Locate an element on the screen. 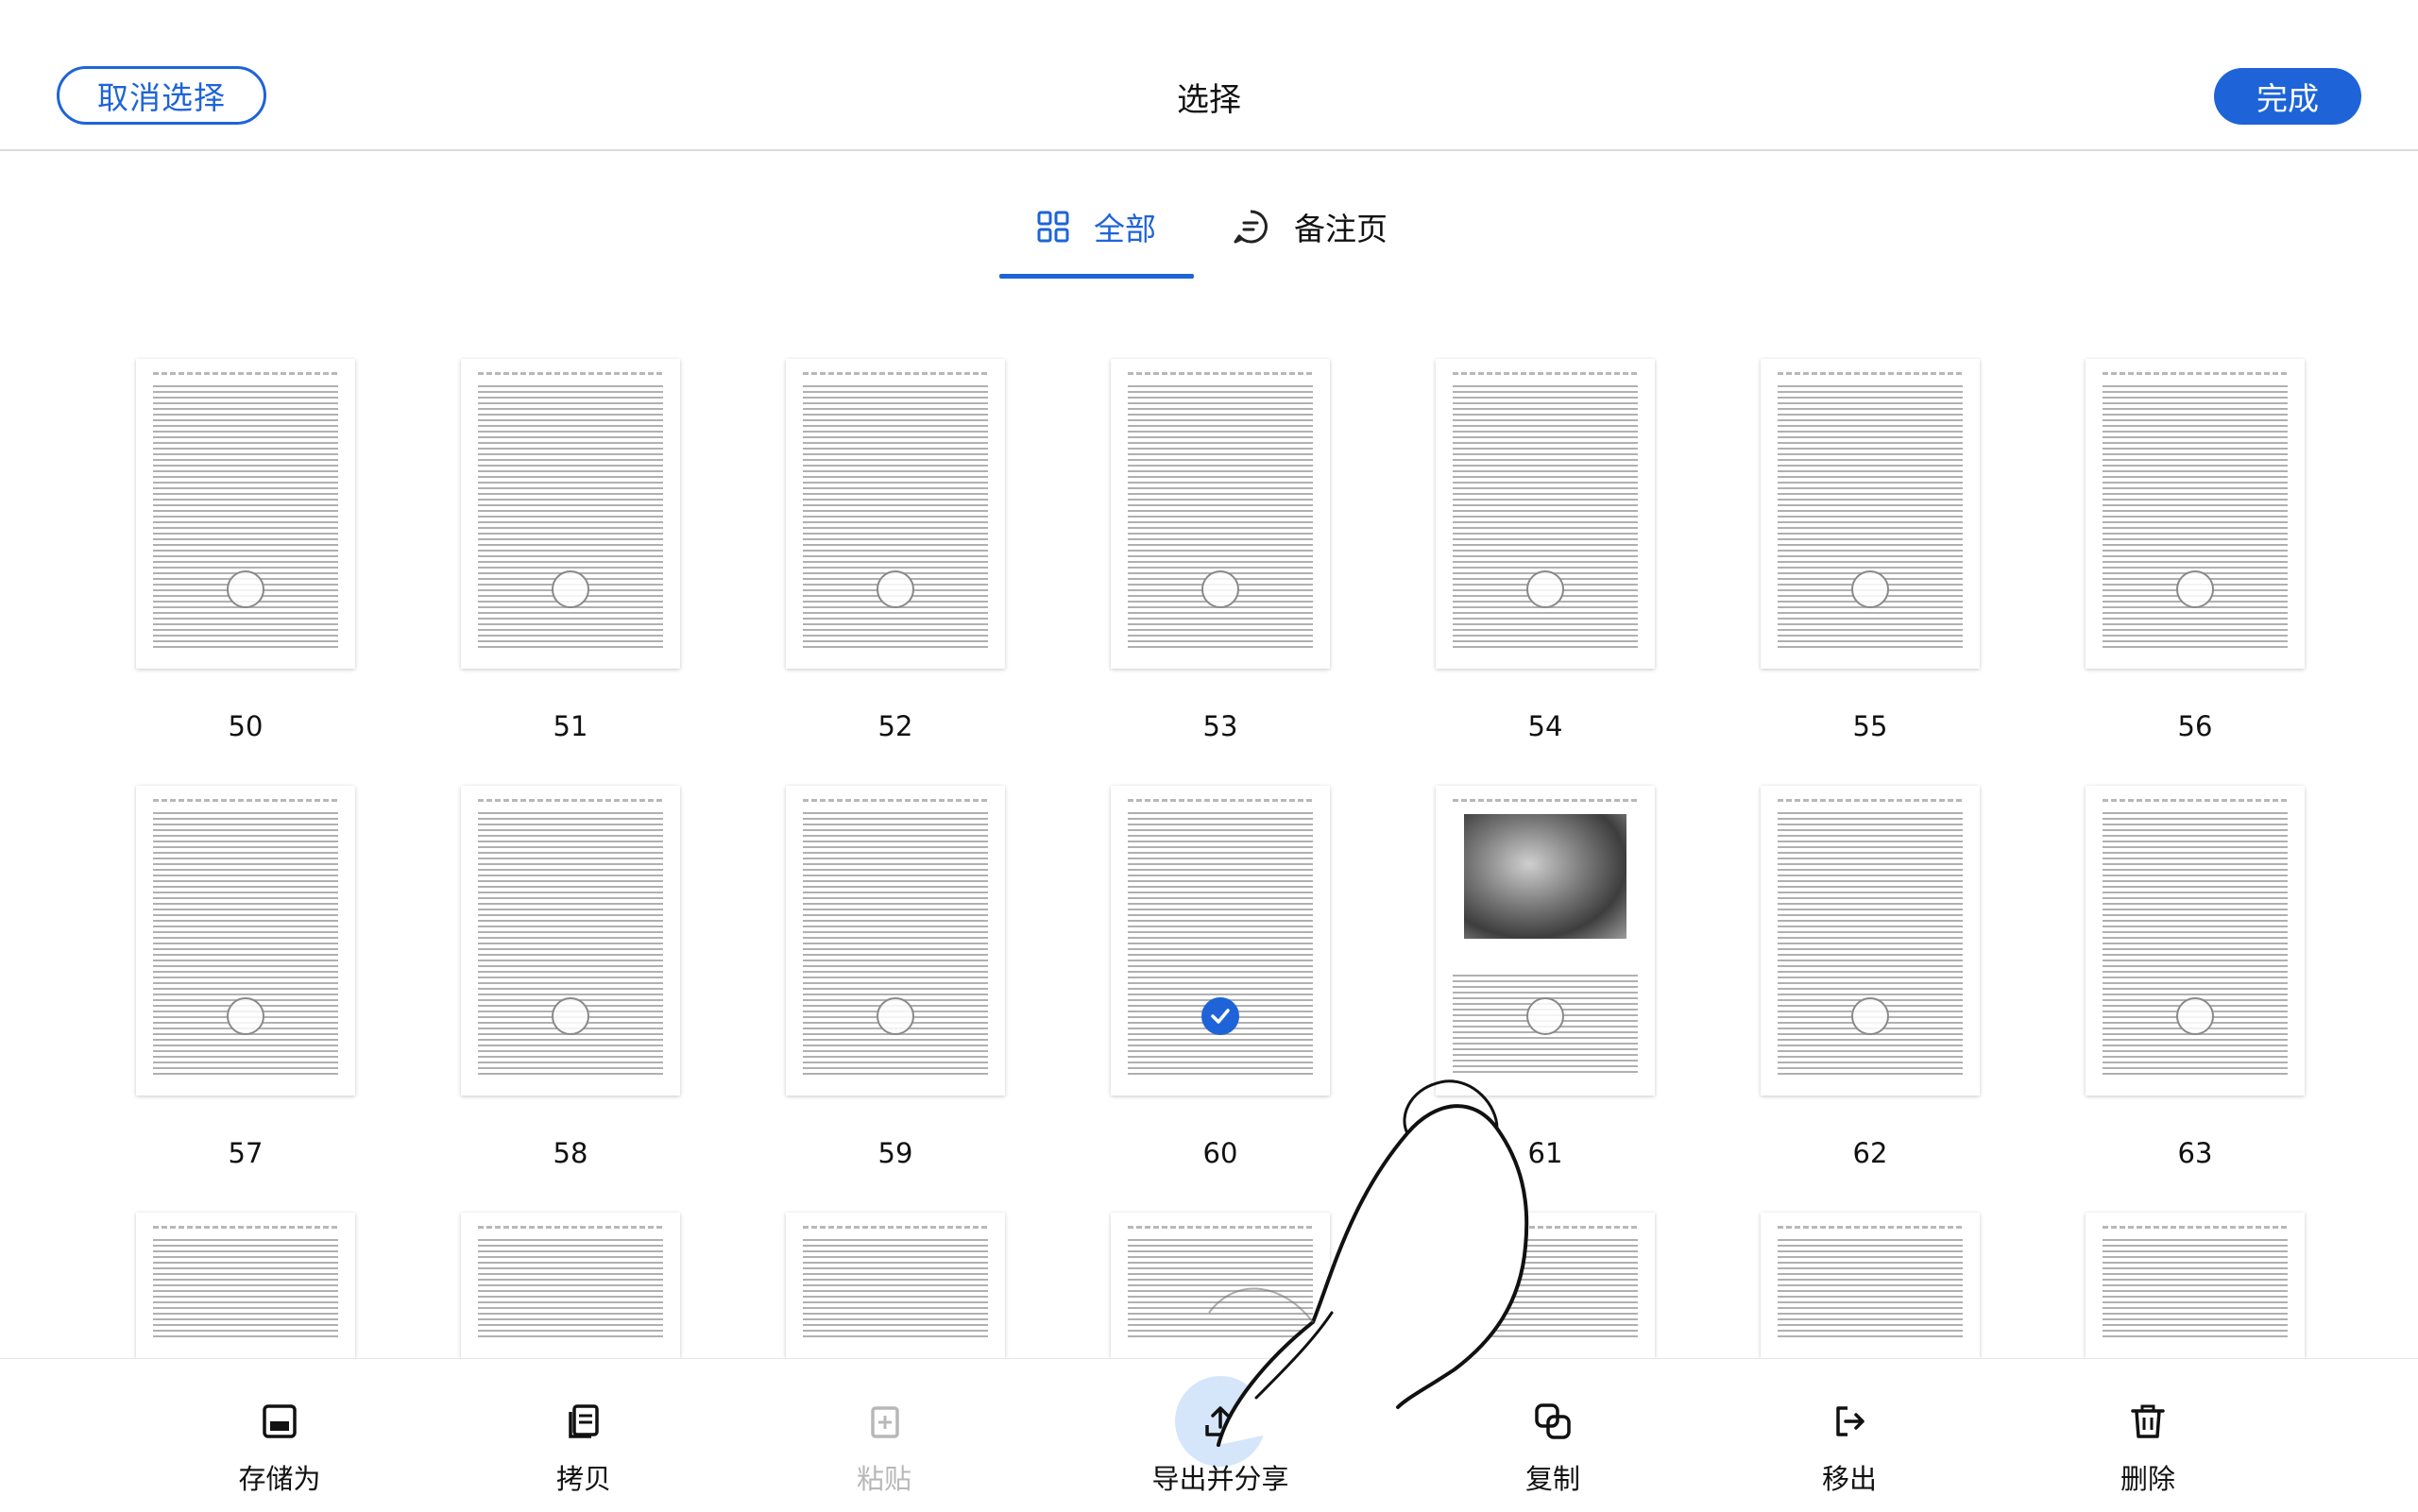 Image resolution: width=2418 pixels, height=1512 pixels. upload-share-icon is located at coordinates (1220, 1422).